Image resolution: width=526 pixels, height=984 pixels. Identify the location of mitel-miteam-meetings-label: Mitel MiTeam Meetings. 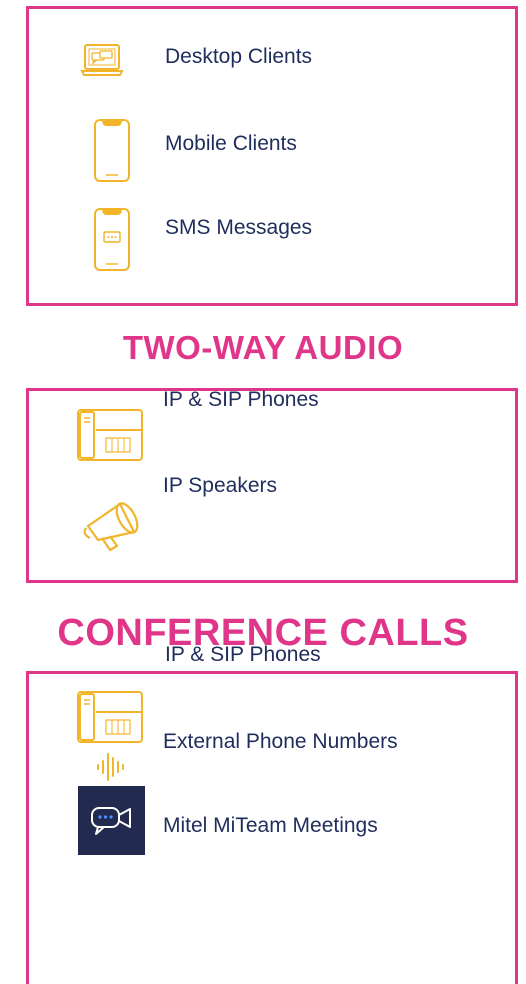
(270, 825).